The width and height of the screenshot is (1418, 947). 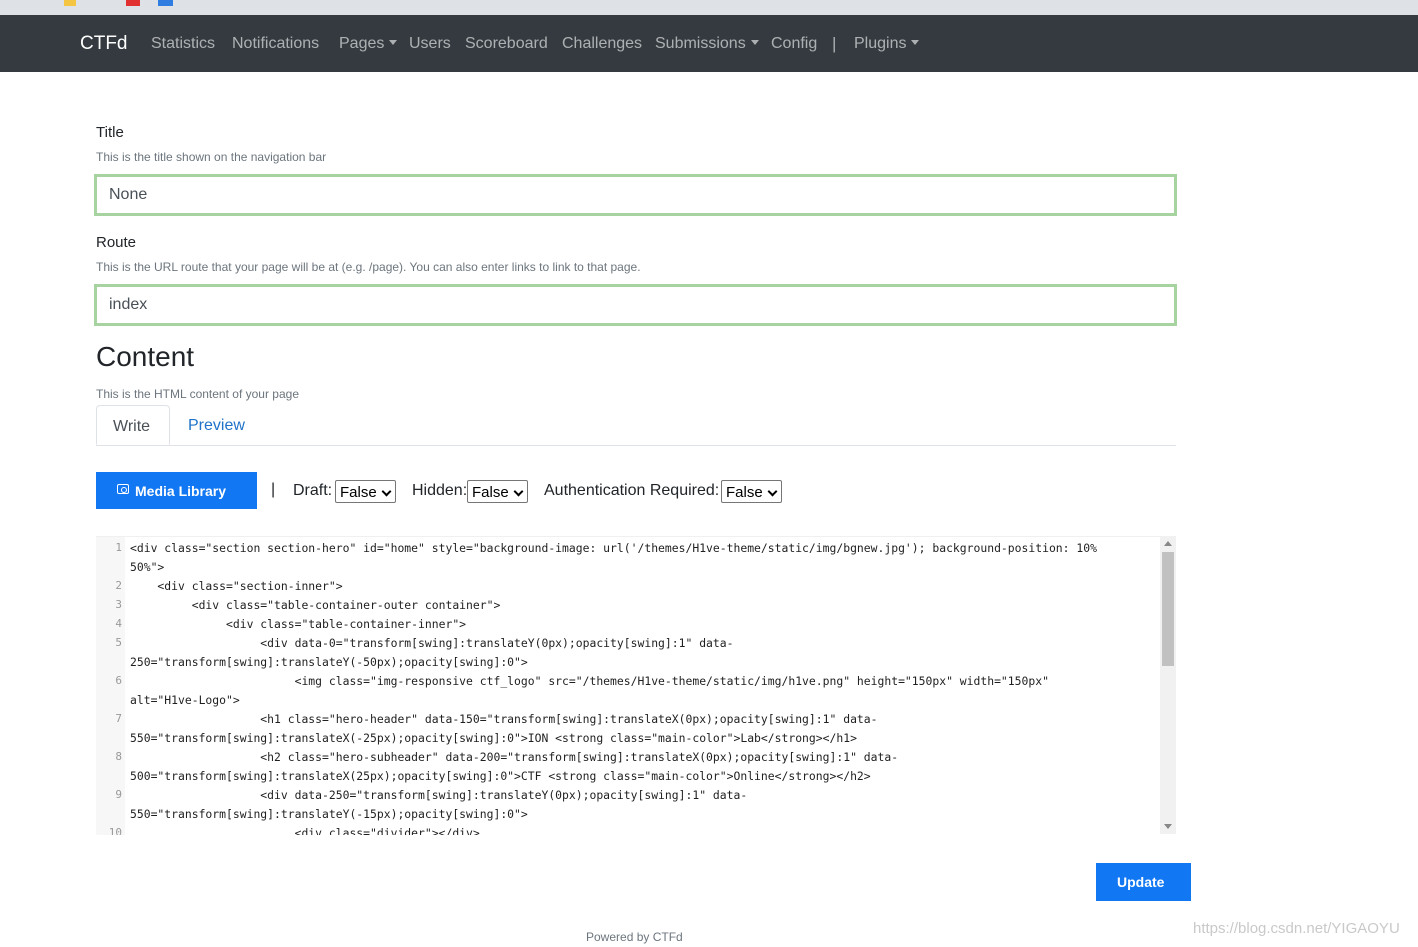 What do you see at coordinates (118, 623) in the screenshot?
I see `line-number: 4` at bounding box center [118, 623].